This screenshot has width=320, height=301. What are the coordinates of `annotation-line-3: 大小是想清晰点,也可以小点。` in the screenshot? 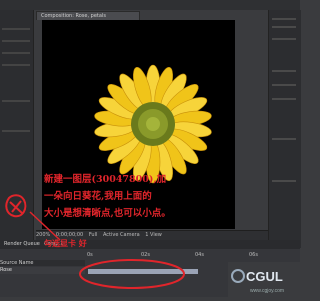 It's located at (107, 213).